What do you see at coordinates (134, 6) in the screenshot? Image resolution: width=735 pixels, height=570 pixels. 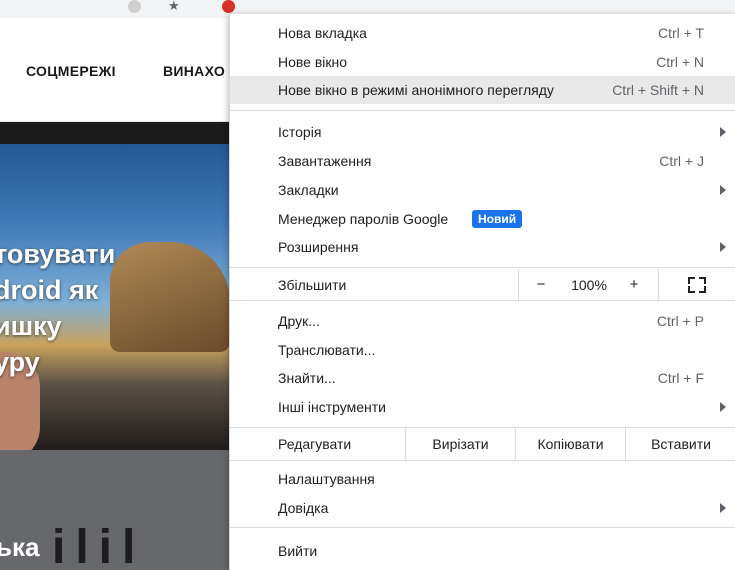 I see `extension-icon` at bounding box center [134, 6].